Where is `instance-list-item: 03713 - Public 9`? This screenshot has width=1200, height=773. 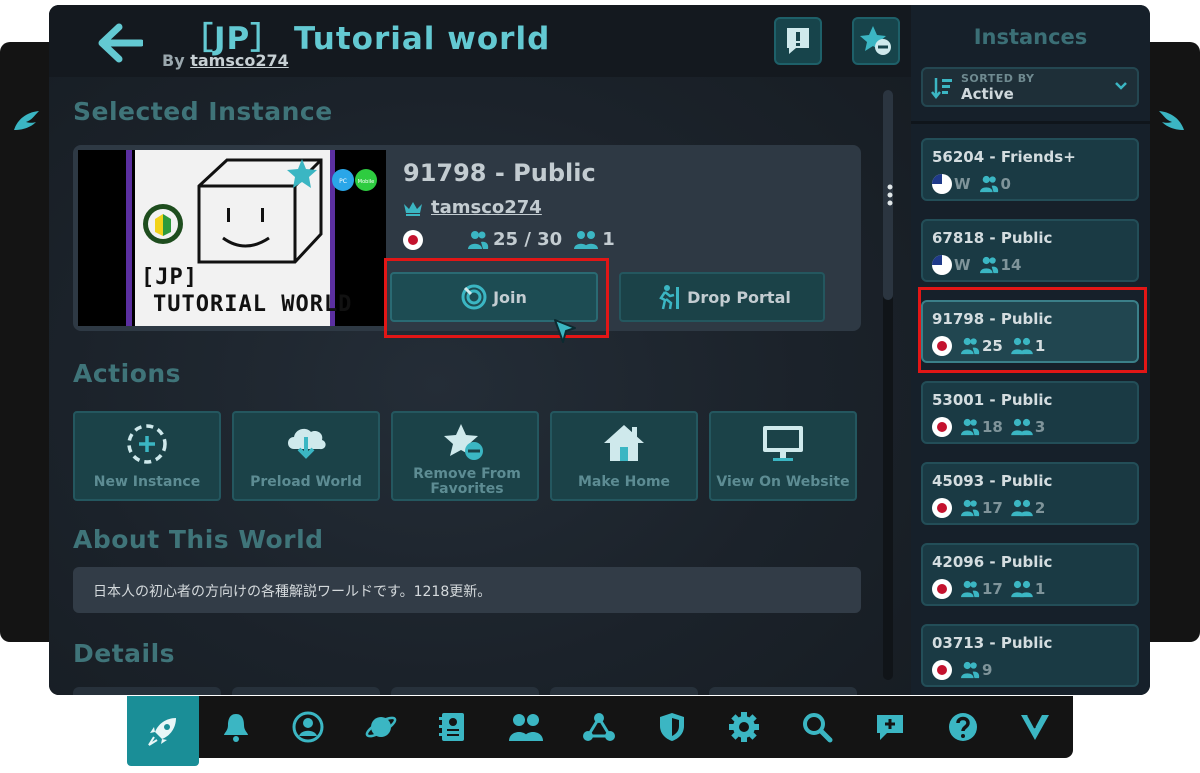 instance-list-item: 03713 - Public 9 is located at coordinates (1030, 655).